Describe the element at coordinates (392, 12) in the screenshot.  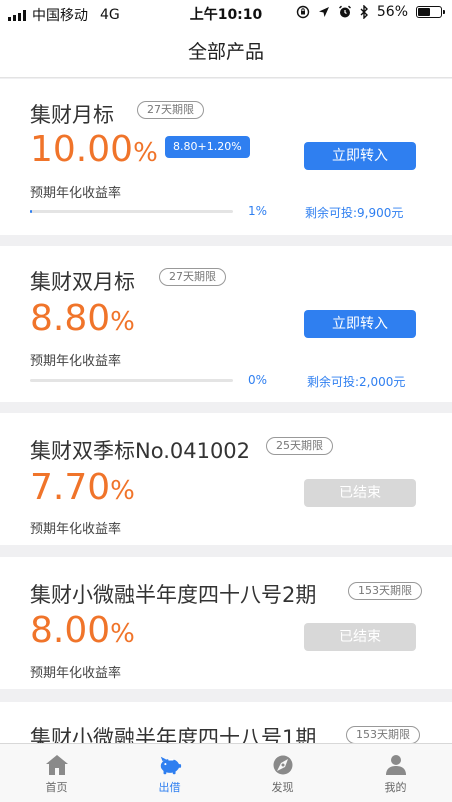
I see `battery-percent: 56%` at that location.